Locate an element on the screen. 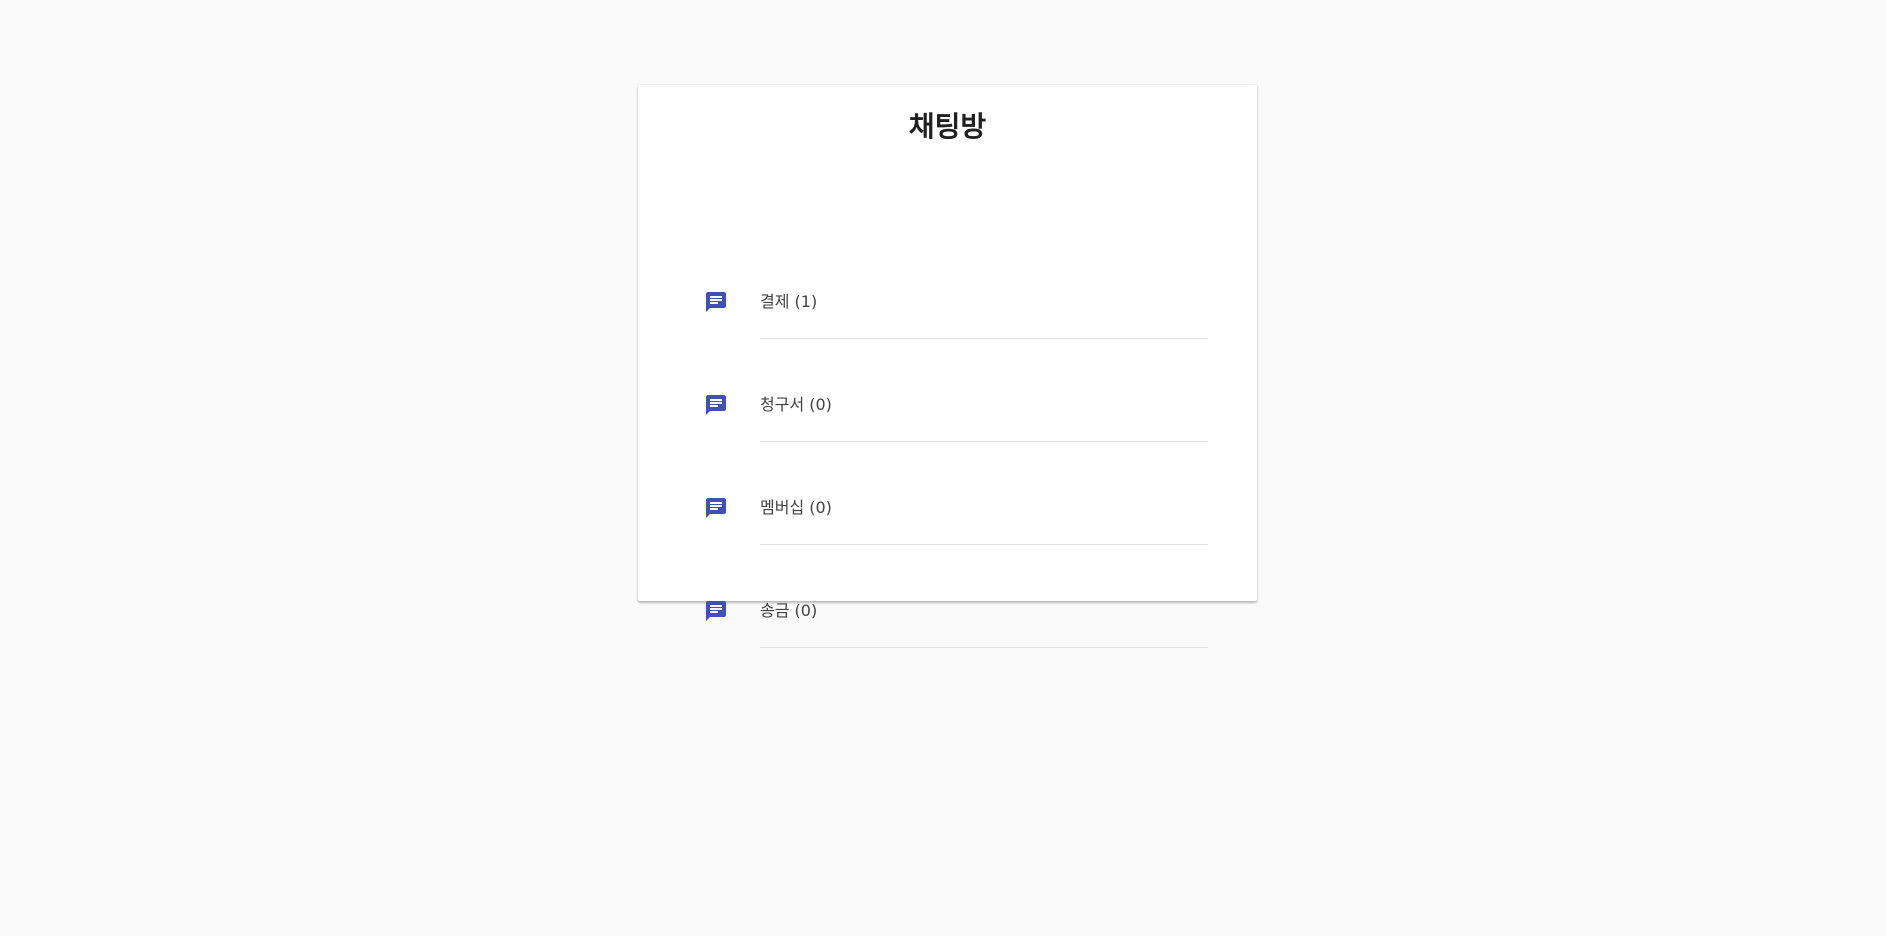 Image resolution: width=1886 pixels, height=936 pixels. chat-room-item-invoice: 청구서 (0) is located at coordinates (947, 404).